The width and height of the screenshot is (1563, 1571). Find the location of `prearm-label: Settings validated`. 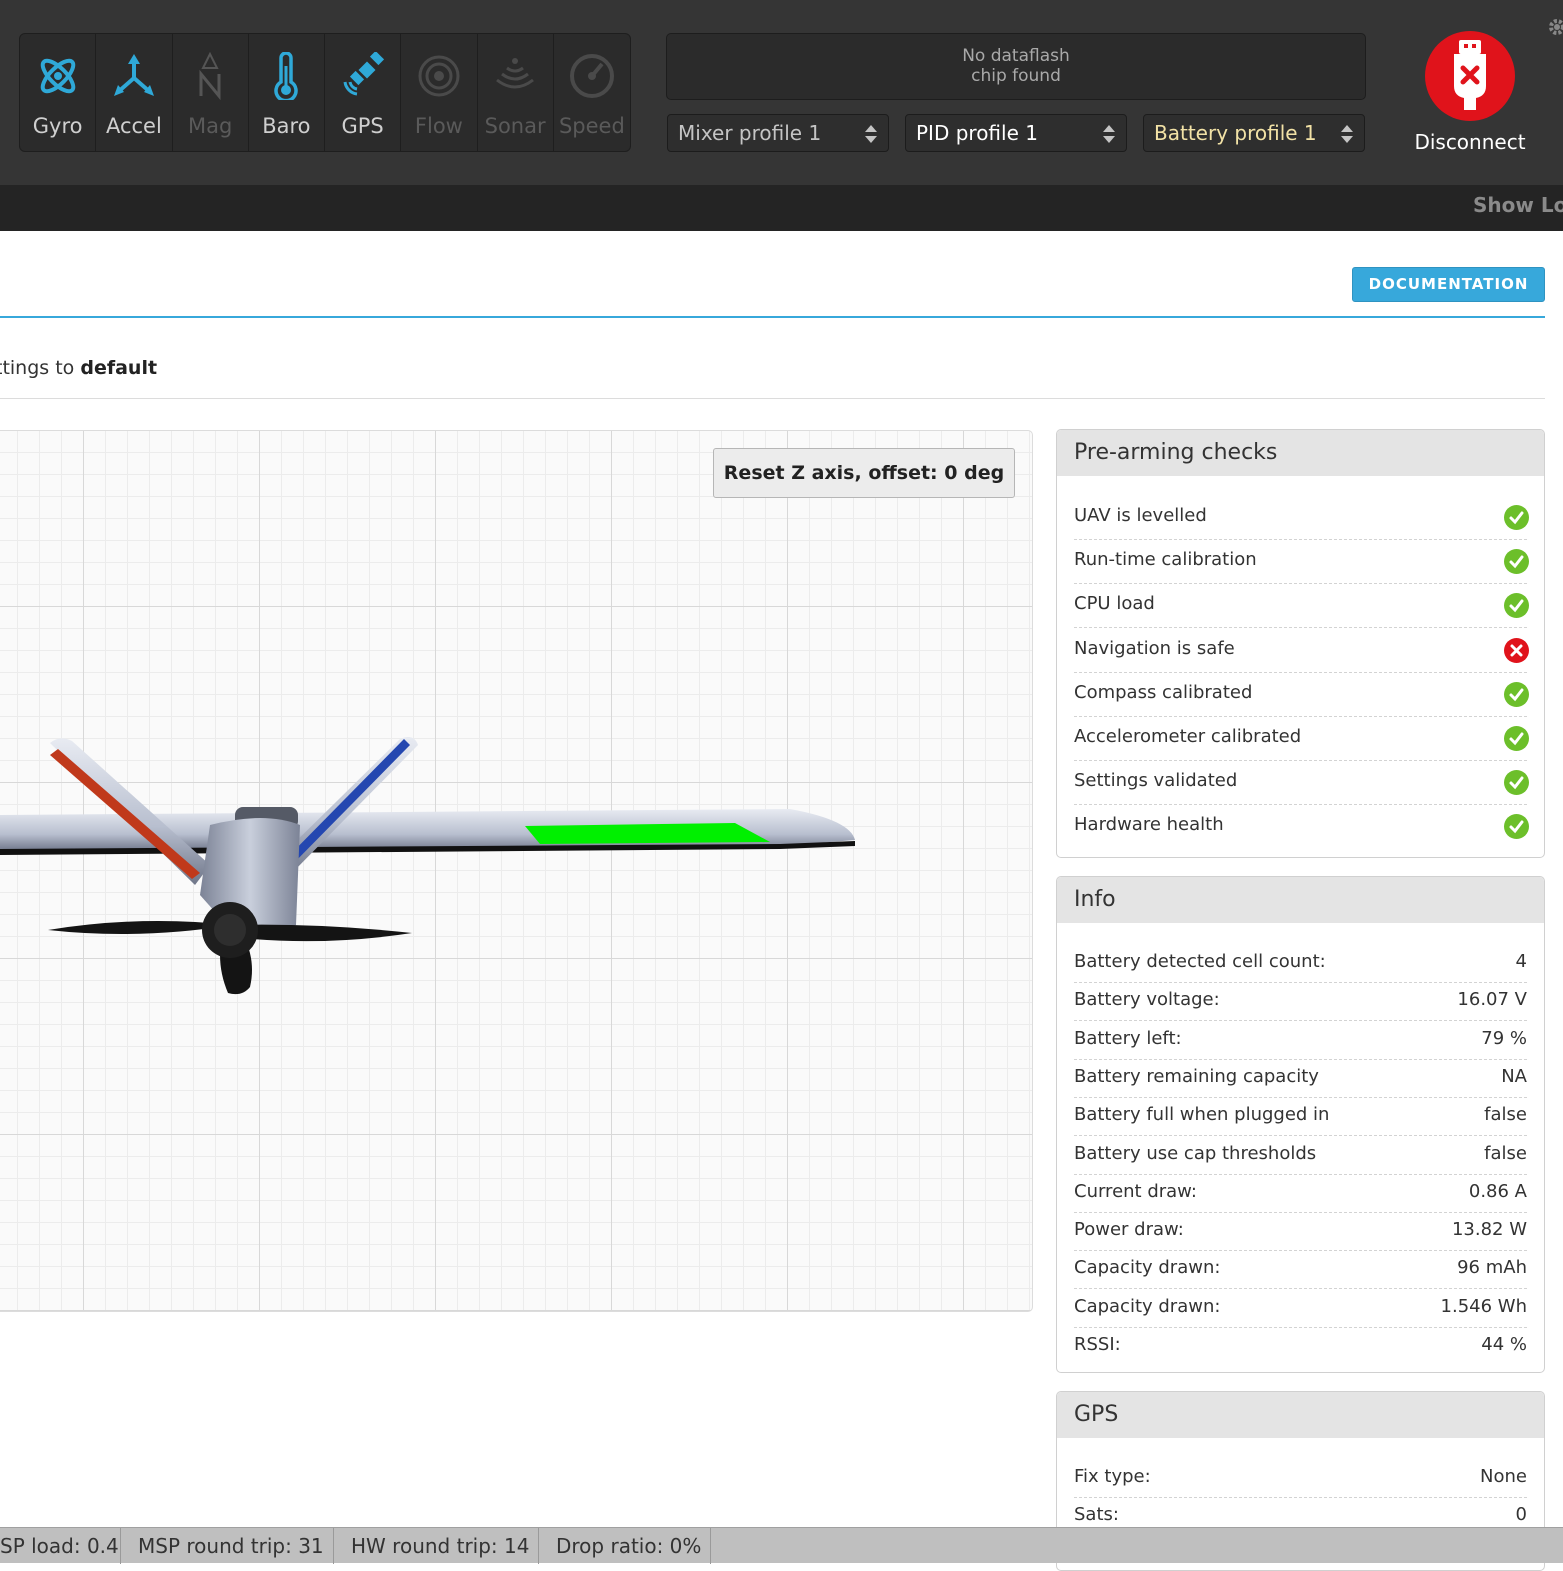

prearm-label: Settings validated is located at coordinates (1156, 781).